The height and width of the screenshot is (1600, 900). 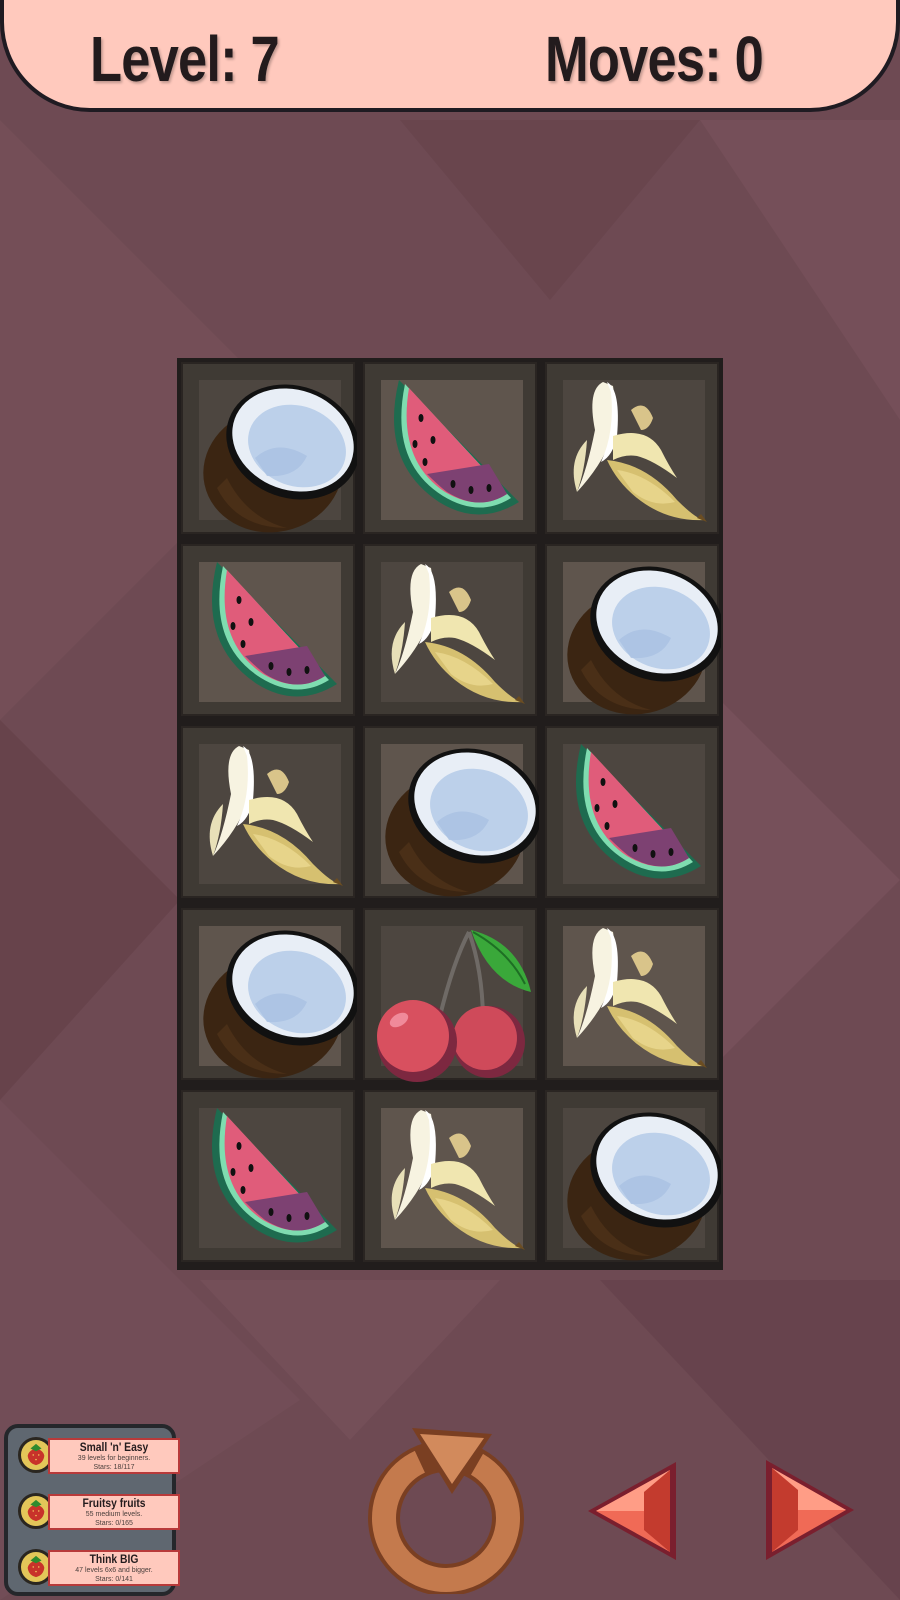 What do you see at coordinates (446, 1511) in the screenshot?
I see `restart-icon` at bounding box center [446, 1511].